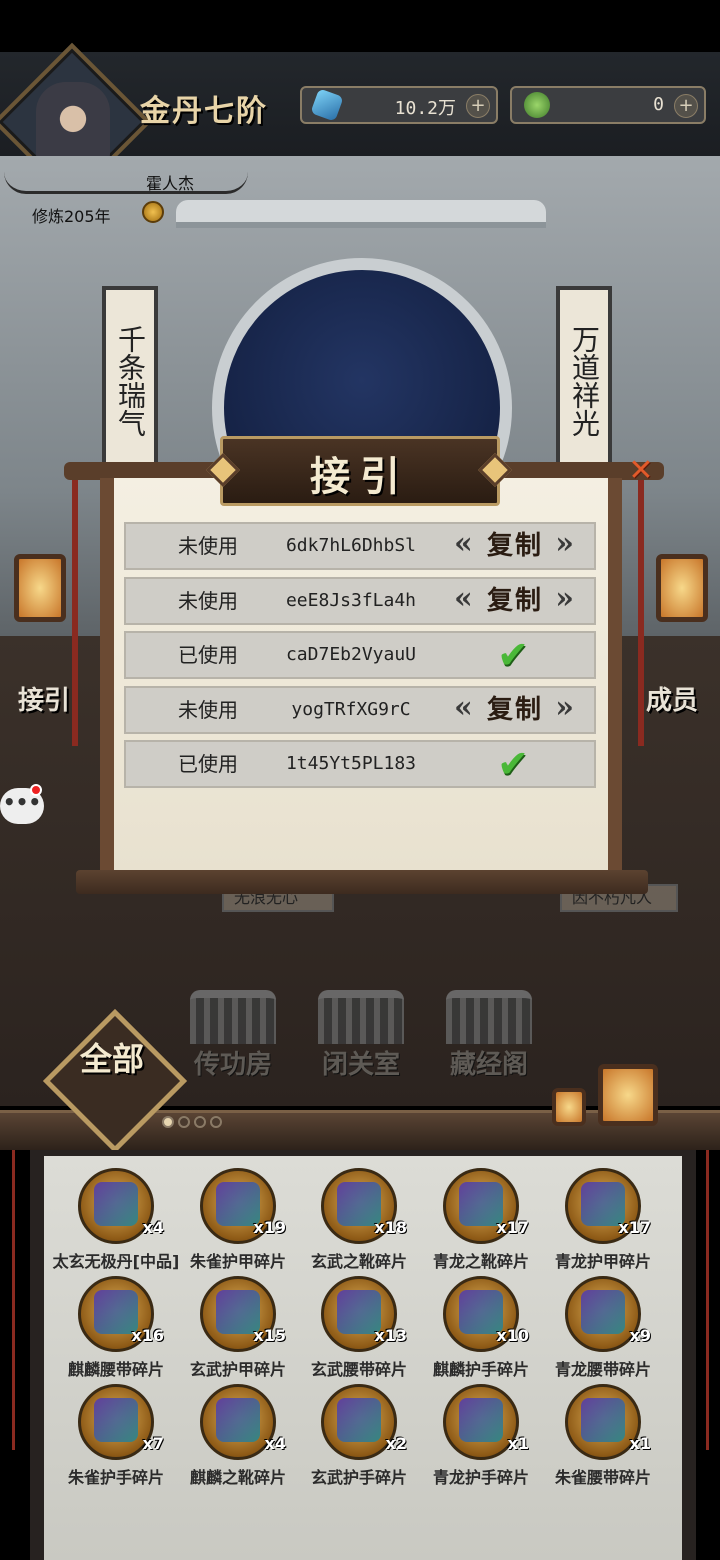 This screenshot has width=720, height=1560. I want to click on jade-icon, so click(537, 105).